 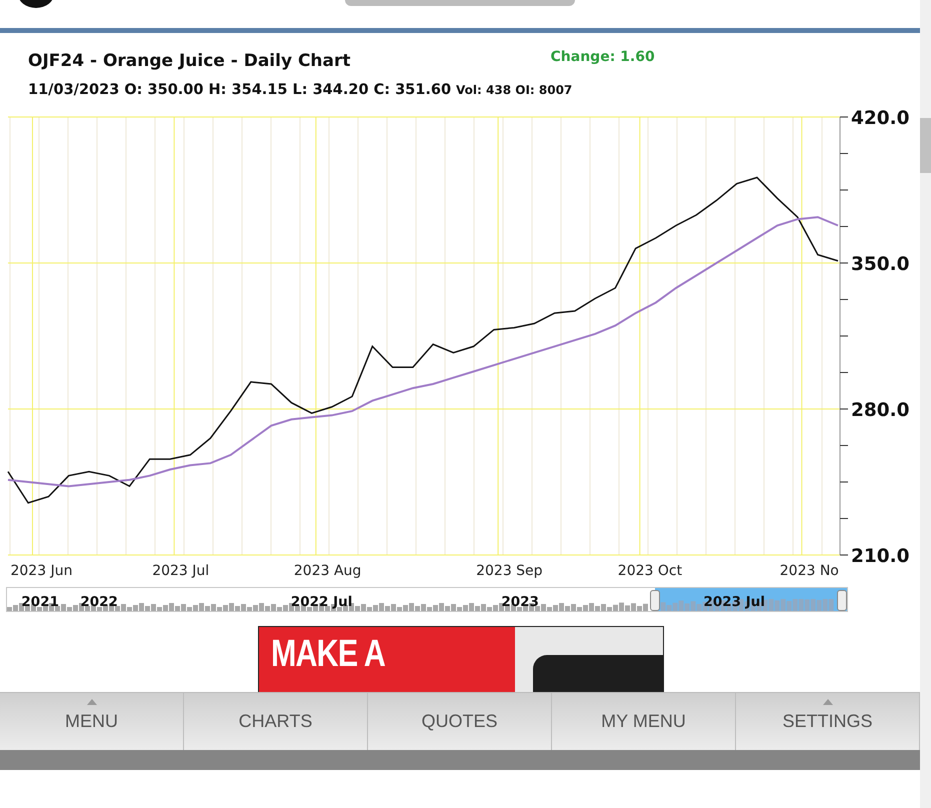 What do you see at coordinates (650, 571) in the screenshot?
I see `x-axis-label: 2023 Oct` at bounding box center [650, 571].